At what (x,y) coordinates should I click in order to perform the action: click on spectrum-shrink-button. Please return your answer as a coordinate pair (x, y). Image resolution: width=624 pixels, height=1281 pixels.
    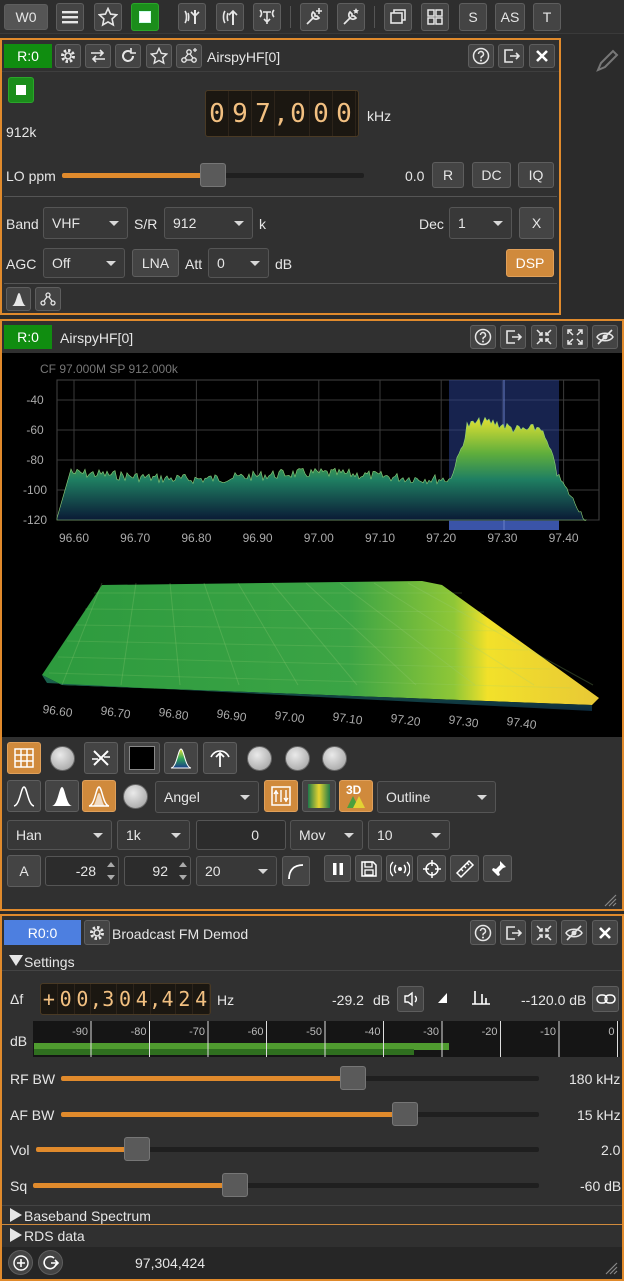
    Looking at the image, I should click on (544, 337).